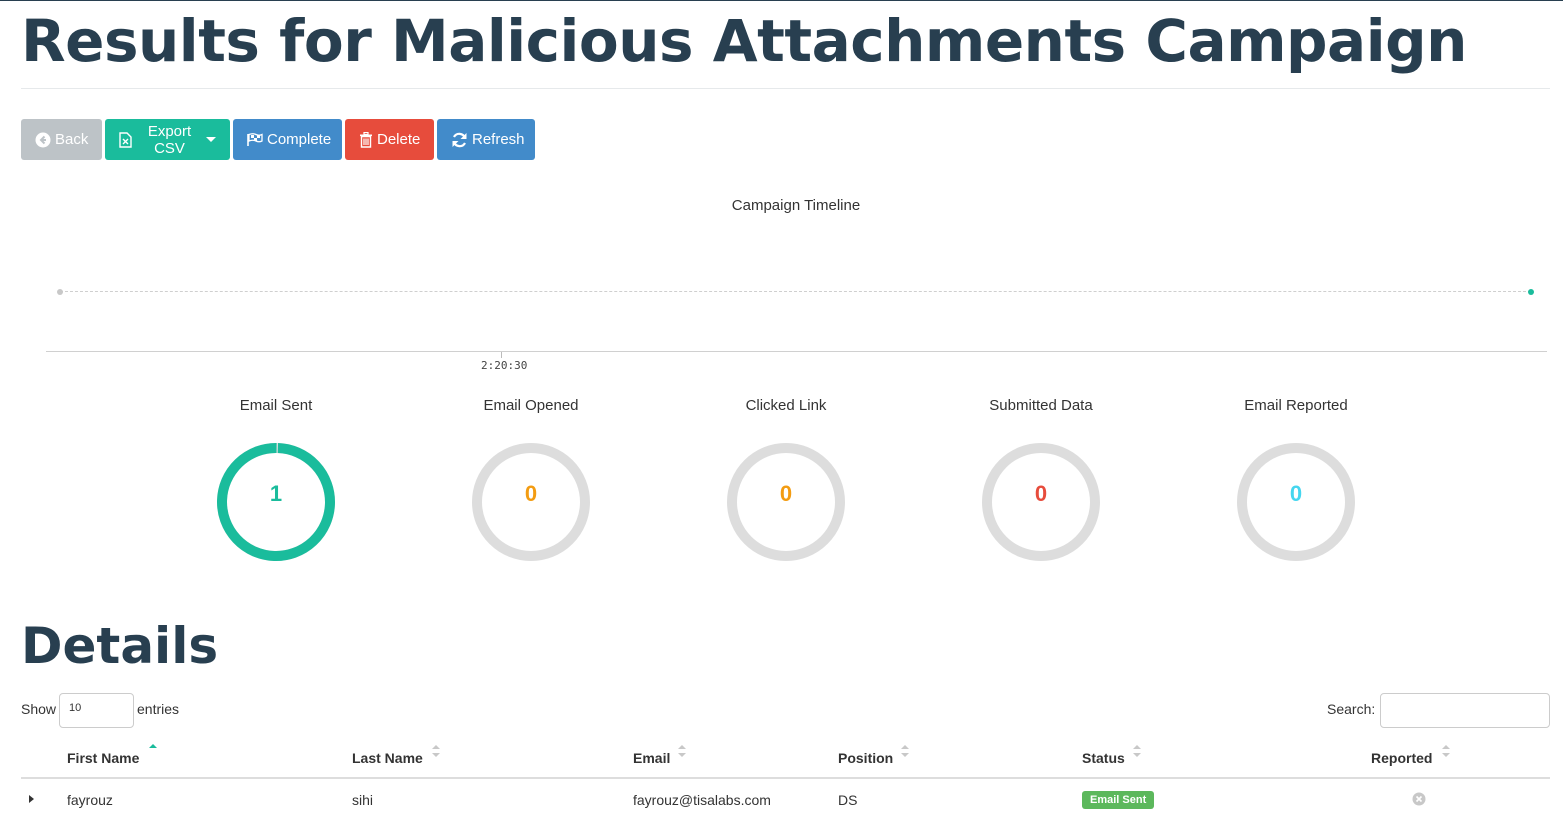 This screenshot has width=1563, height=822. I want to click on export-csv-label: Export CSV, so click(169, 139).